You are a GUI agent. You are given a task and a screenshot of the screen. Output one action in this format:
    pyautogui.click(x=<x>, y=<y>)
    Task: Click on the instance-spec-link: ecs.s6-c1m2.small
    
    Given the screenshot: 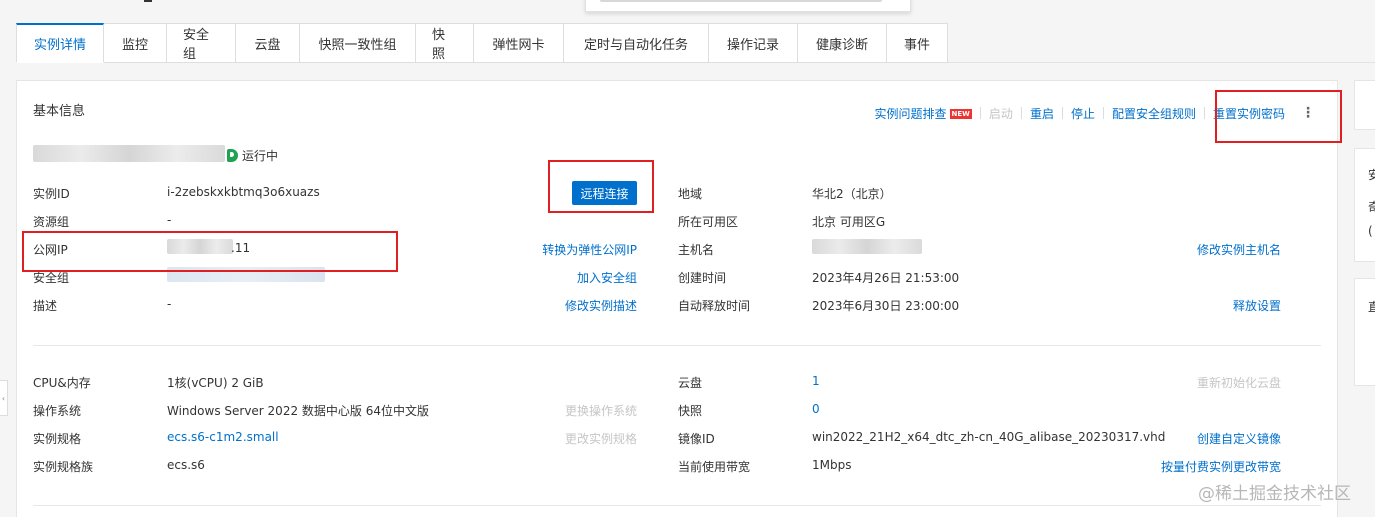 What is the action you would take?
    pyautogui.click(x=223, y=437)
    